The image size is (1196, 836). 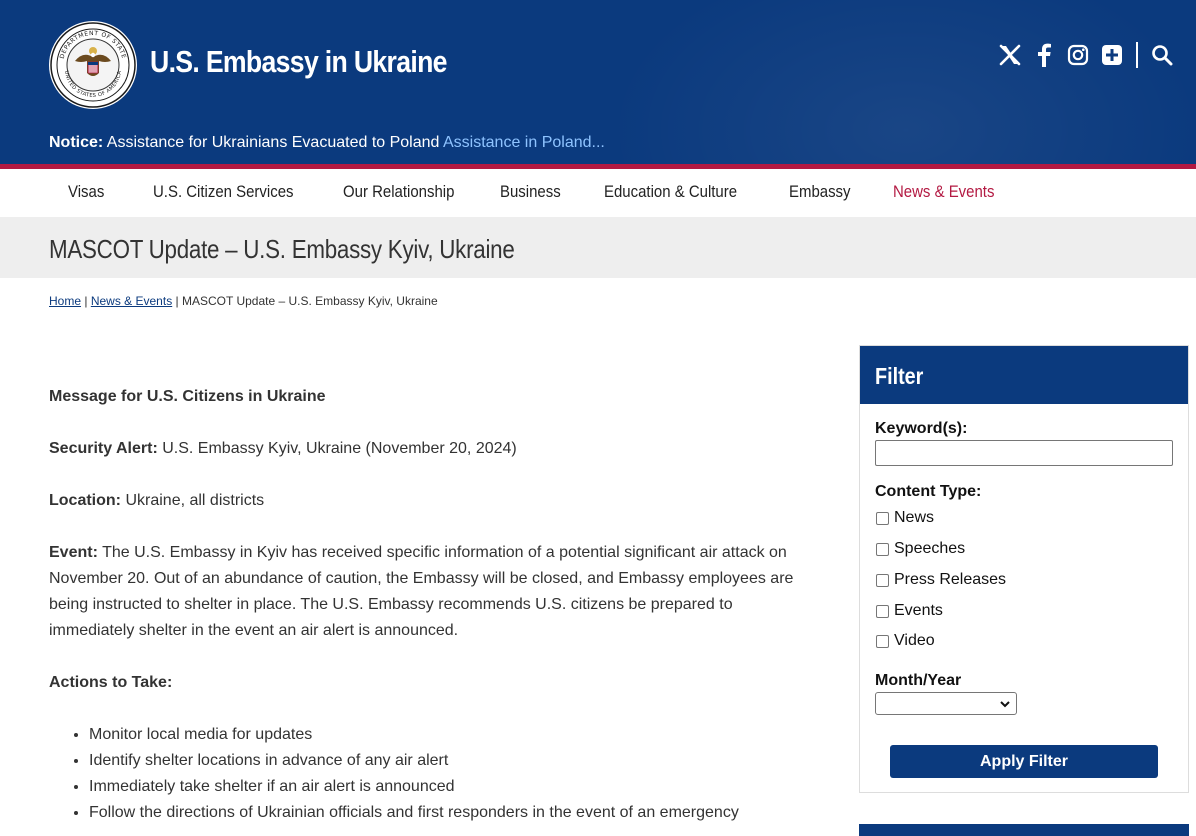 What do you see at coordinates (1137, 55) in the screenshot?
I see `social-divider` at bounding box center [1137, 55].